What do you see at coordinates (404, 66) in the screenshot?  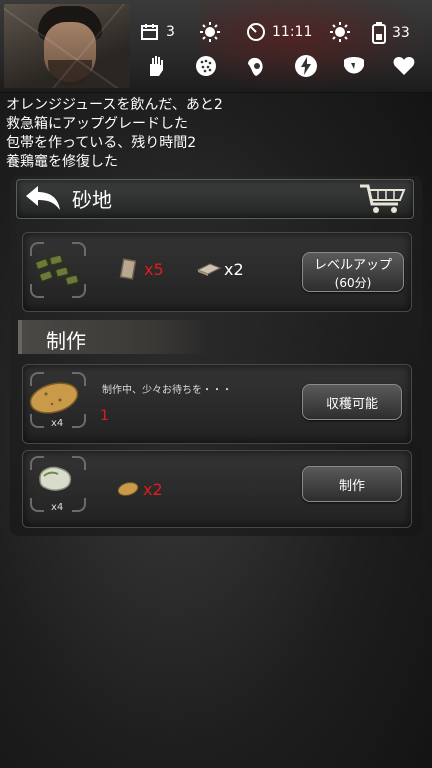 I see `health-heart-icon` at bounding box center [404, 66].